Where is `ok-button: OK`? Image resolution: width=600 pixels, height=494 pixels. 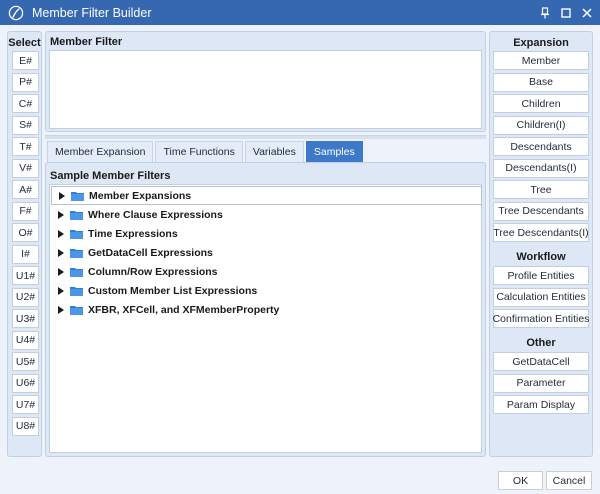
ok-button: OK is located at coordinates (520, 480).